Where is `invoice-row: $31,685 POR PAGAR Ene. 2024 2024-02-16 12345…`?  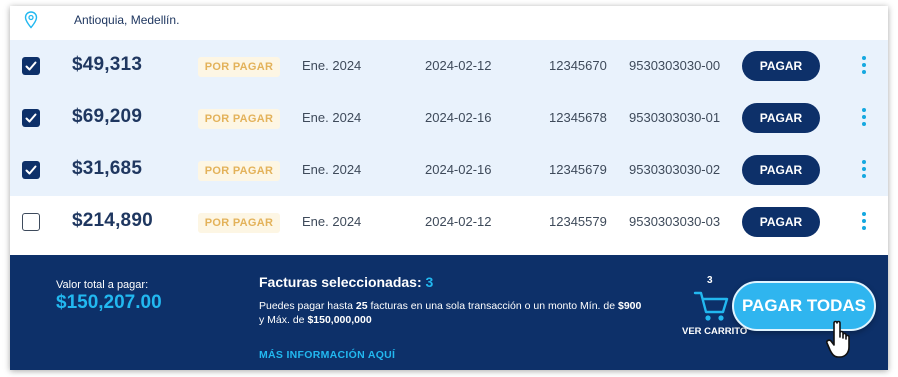 invoice-row: $31,685 POR PAGAR Ene. 2024 2024-02-16 12345… is located at coordinates (449, 170).